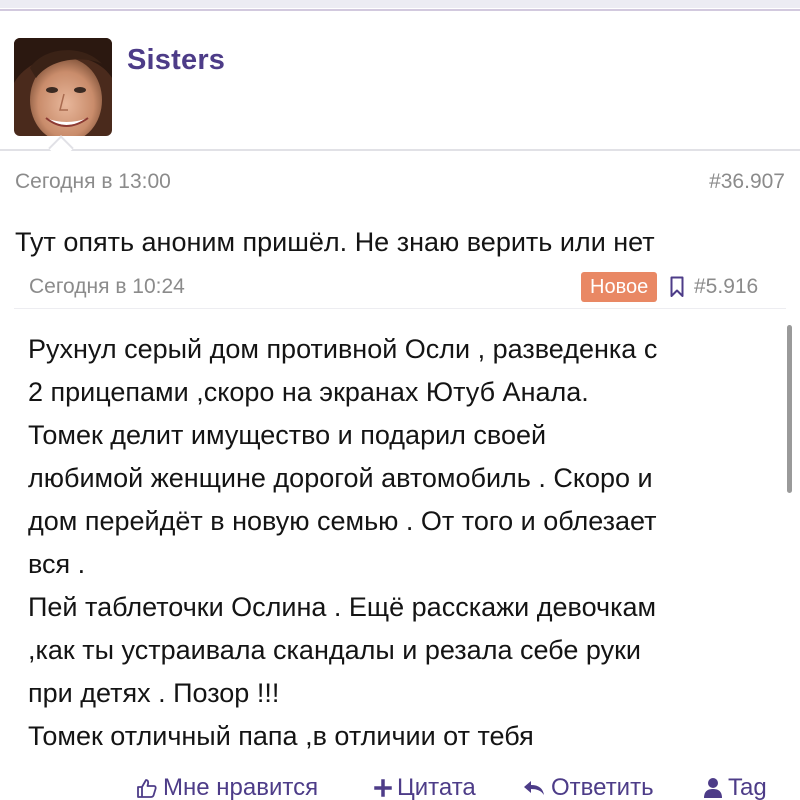 The image size is (800, 800). I want to click on new-badge: Новое, so click(619, 287).